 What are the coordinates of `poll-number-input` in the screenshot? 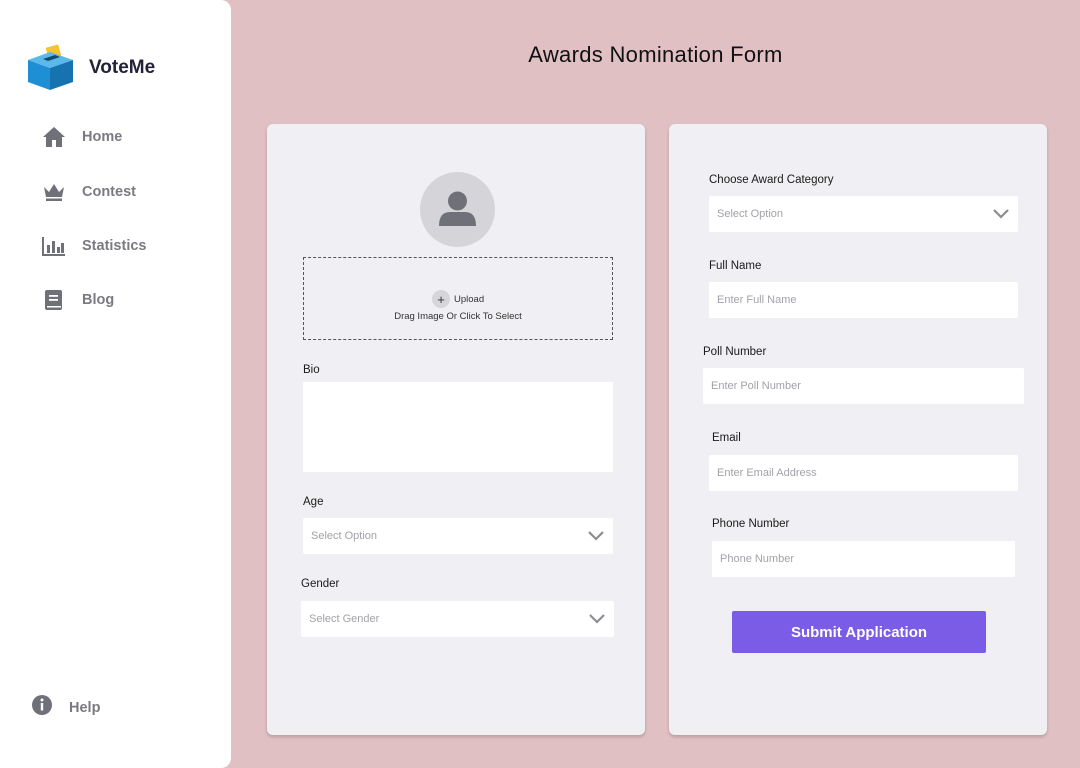 It's located at (863, 386).